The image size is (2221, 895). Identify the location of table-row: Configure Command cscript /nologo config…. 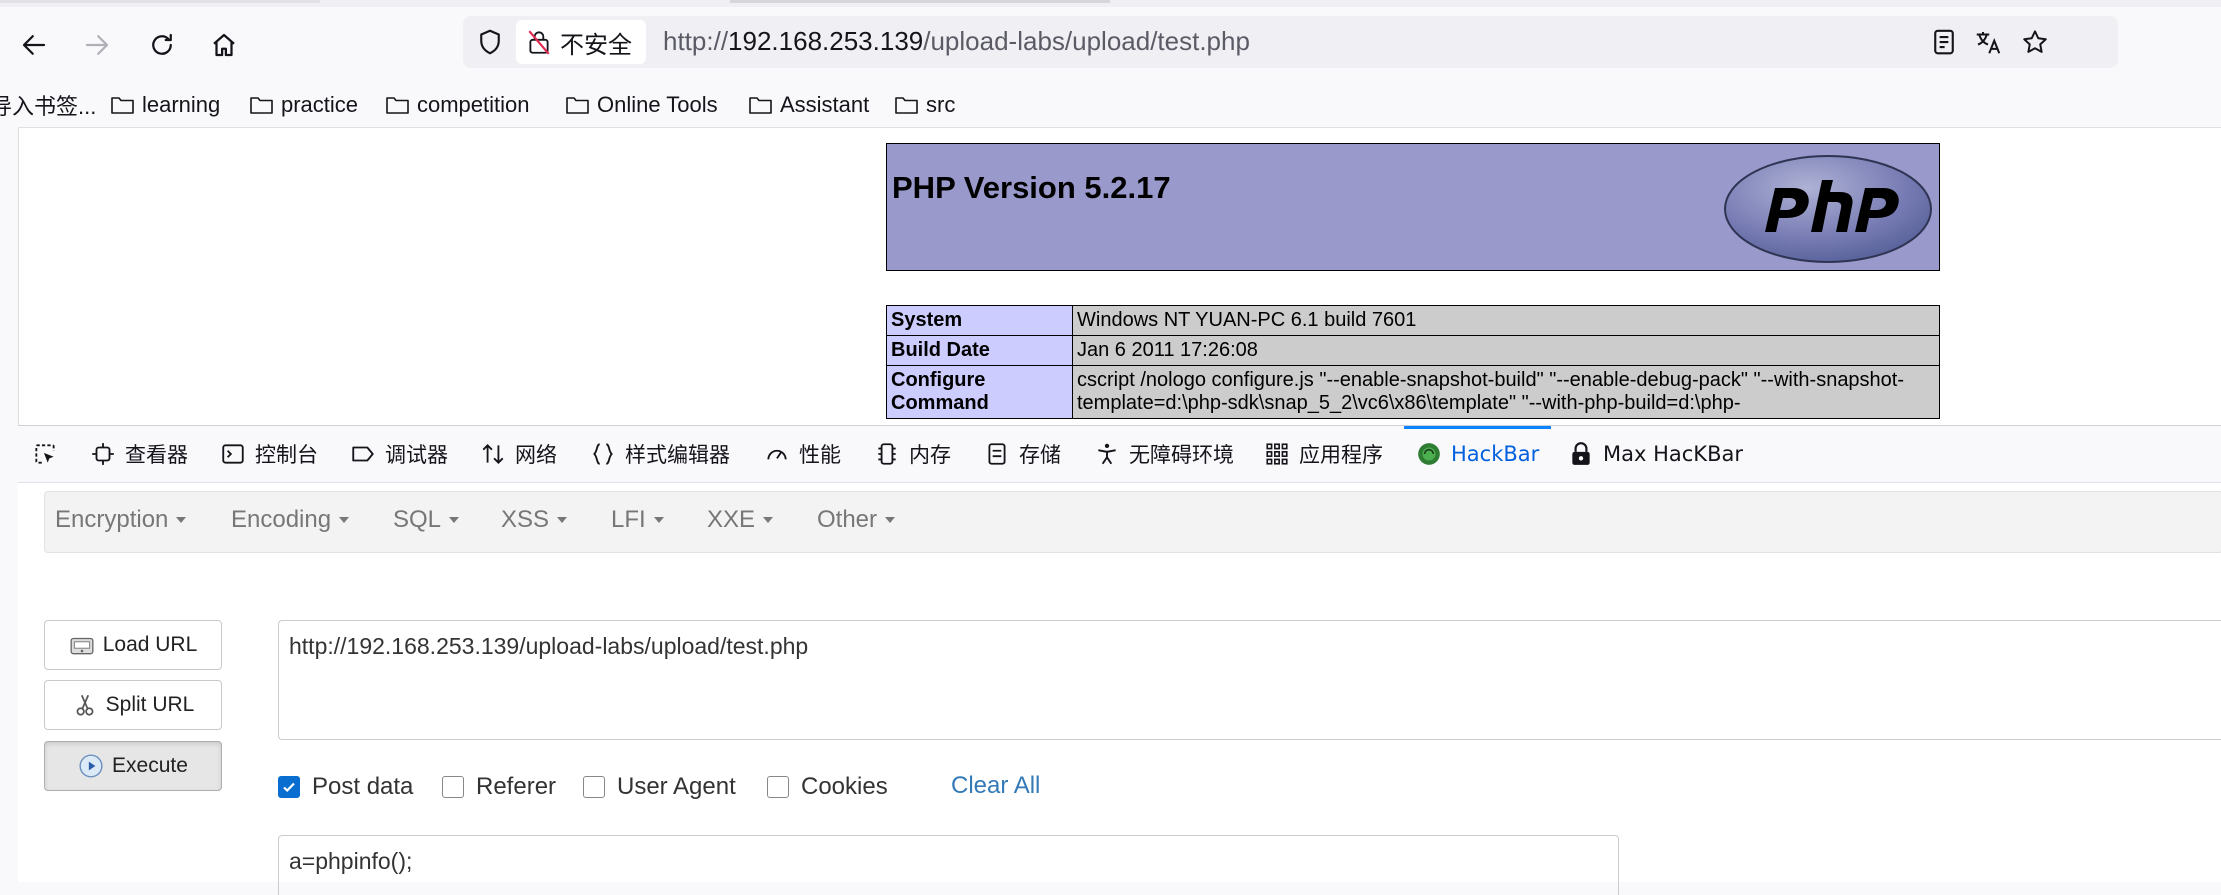
(1413, 392).